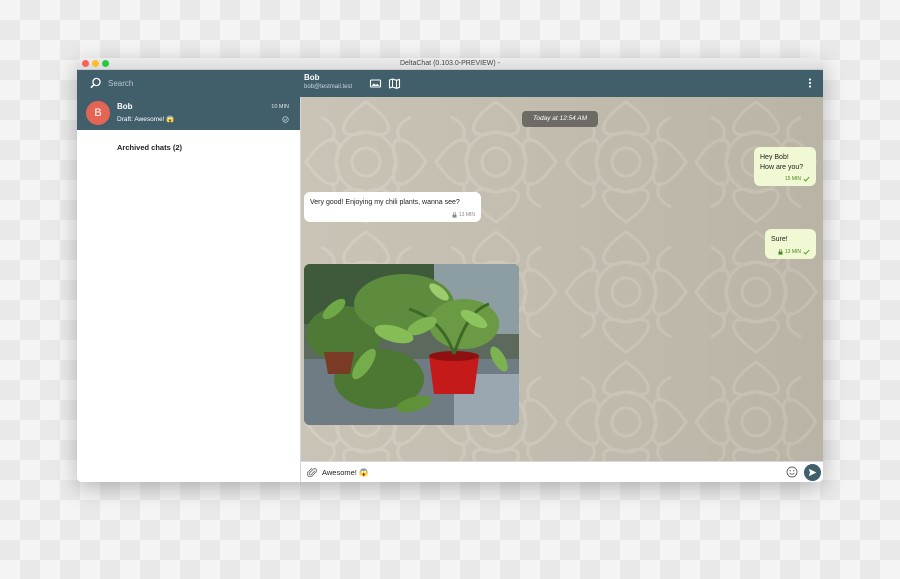  What do you see at coordinates (450, 83) in the screenshot?
I see `top-bar: Bob bob@testmail.test` at bounding box center [450, 83].